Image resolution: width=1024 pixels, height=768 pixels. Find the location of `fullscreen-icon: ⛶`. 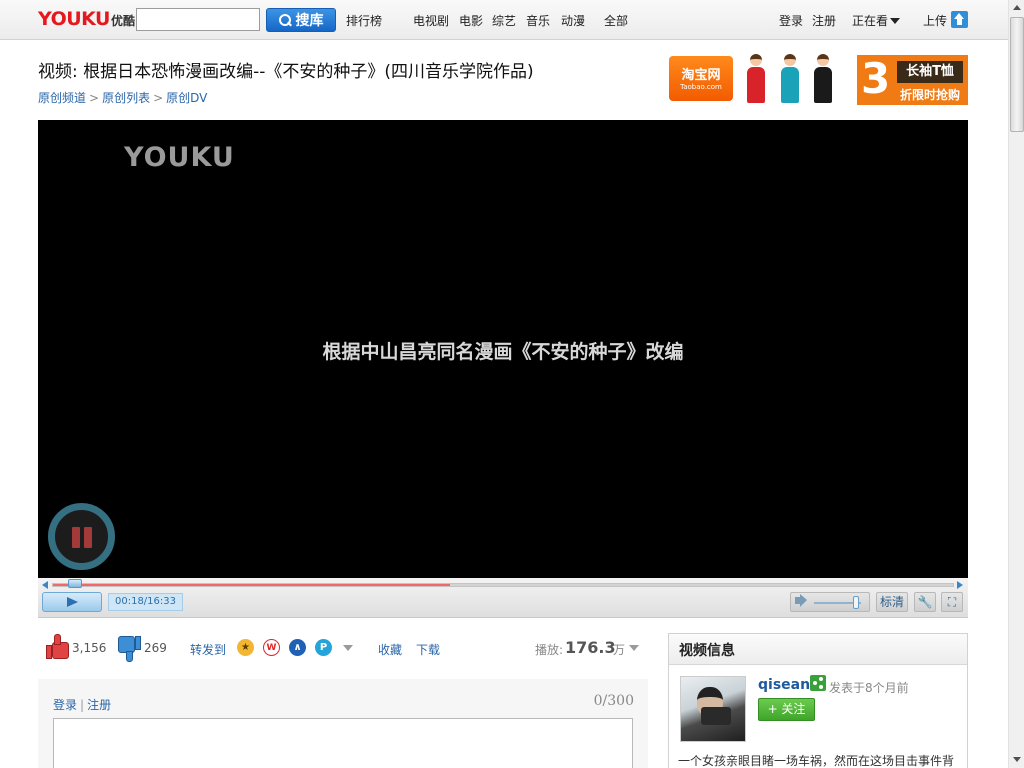

fullscreen-icon: ⛶ is located at coordinates (952, 602).